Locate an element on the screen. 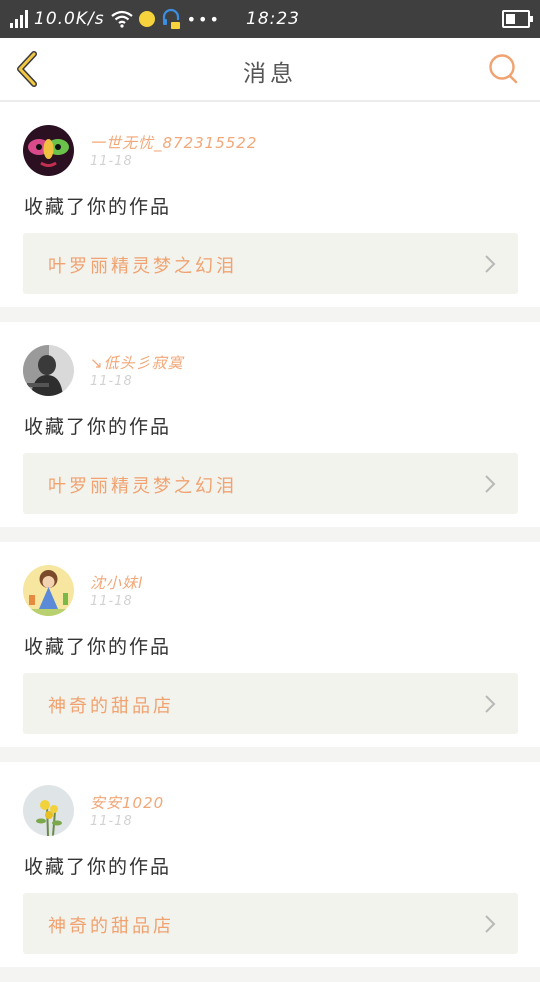 Image resolution: width=540 pixels, height=982 pixels. more-dots-icon: ••• is located at coordinates (203, 19).